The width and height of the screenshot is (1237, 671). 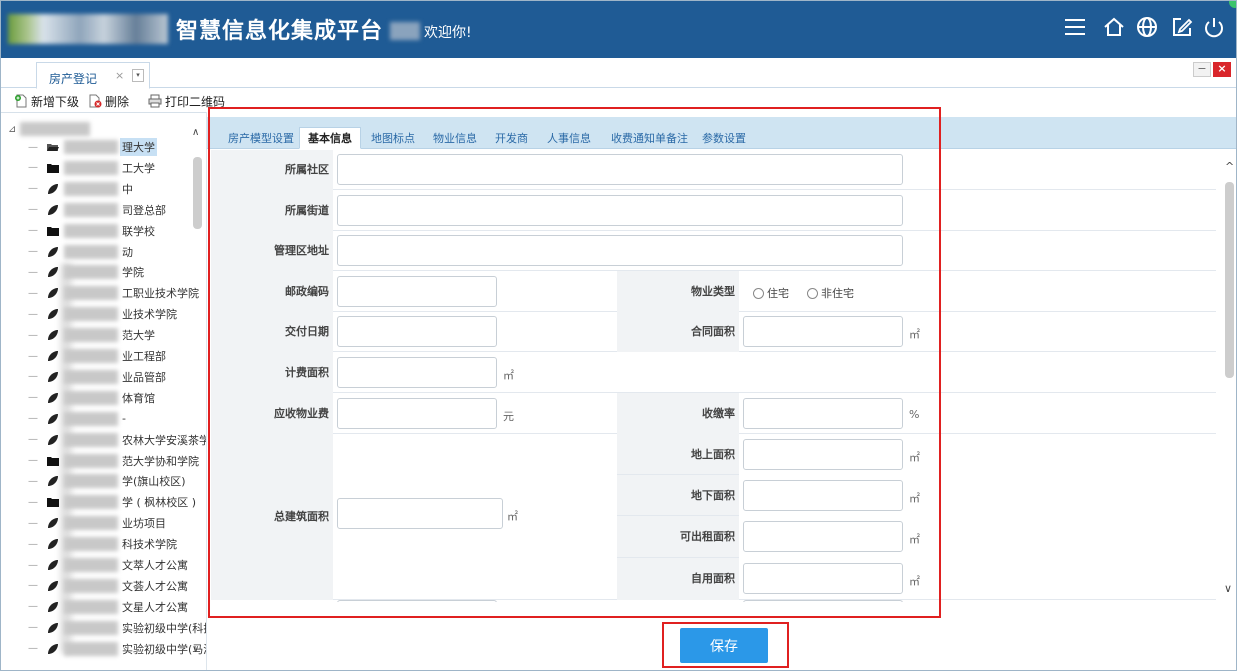 I want to click on tree-root: ⊿, so click(x=50, y=129).